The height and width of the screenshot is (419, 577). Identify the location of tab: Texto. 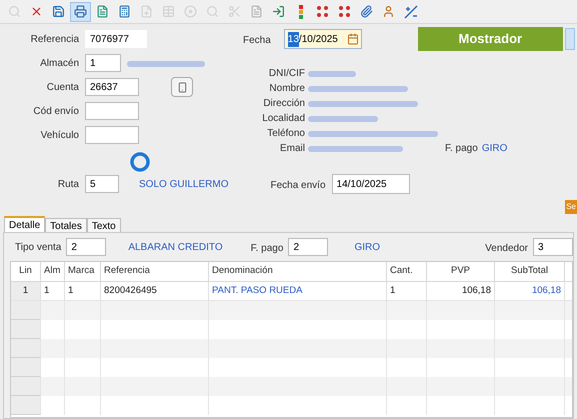
(103, 225).